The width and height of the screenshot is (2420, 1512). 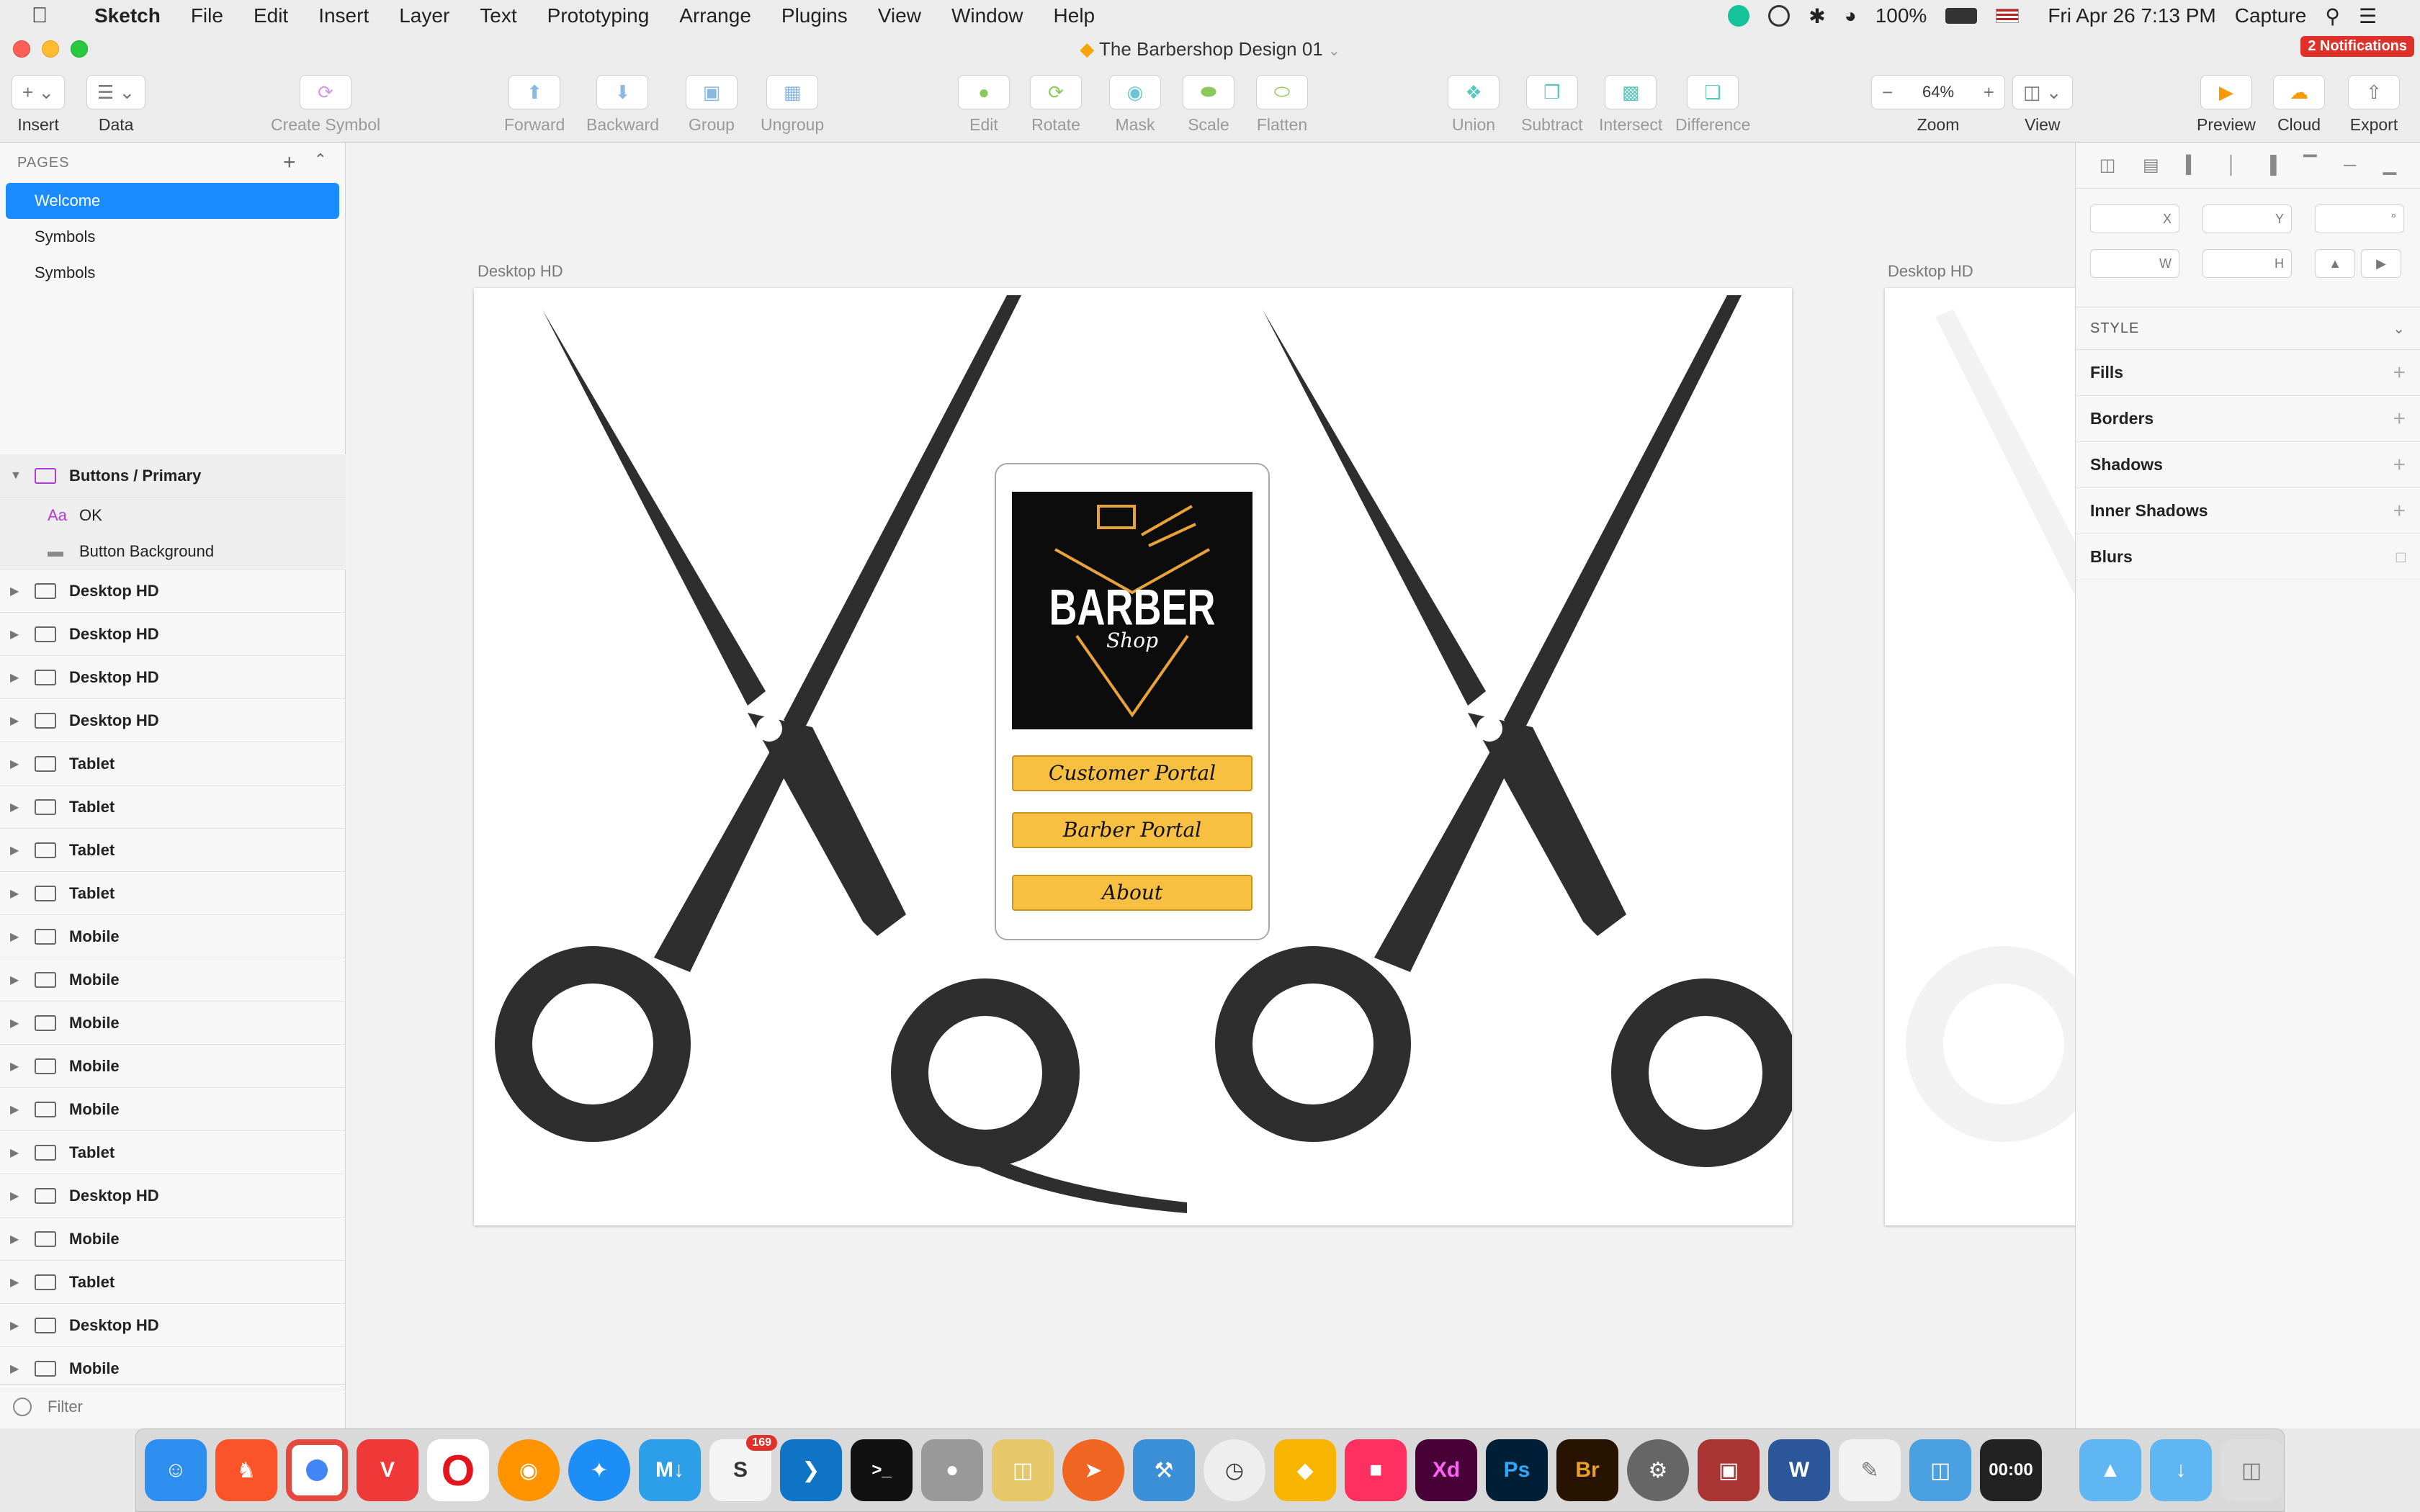 What do you see at coordinates (207, 15) in the screenshot?
I see `menu-file: File` at bounding box center [207, 15].